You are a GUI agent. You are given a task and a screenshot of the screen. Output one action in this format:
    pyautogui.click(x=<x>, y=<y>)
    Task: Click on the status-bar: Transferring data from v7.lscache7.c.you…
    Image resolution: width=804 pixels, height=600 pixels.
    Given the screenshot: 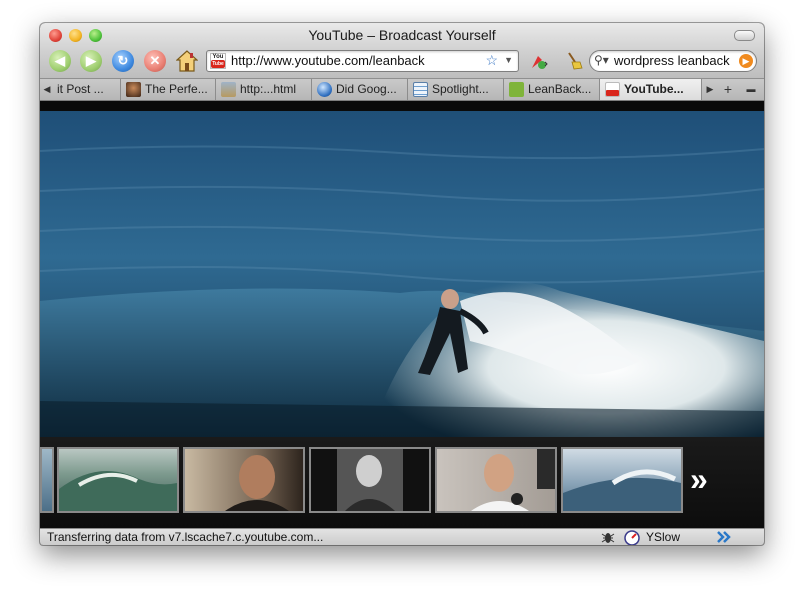 What is the action you would take?
    pyautogui.click(x=402, y=536)
    